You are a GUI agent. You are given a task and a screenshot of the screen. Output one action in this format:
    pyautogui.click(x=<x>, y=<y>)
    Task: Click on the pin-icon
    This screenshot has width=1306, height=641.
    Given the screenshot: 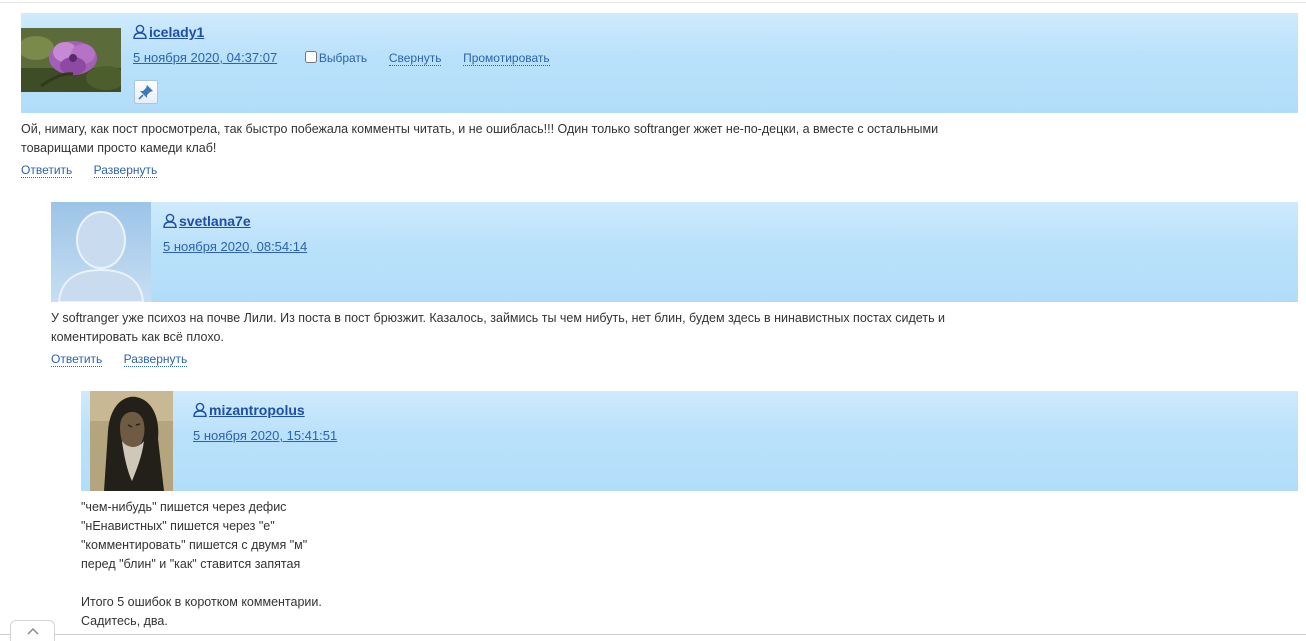 What is the action you would take?
    pyautogui.click(x=145, y=92)
    